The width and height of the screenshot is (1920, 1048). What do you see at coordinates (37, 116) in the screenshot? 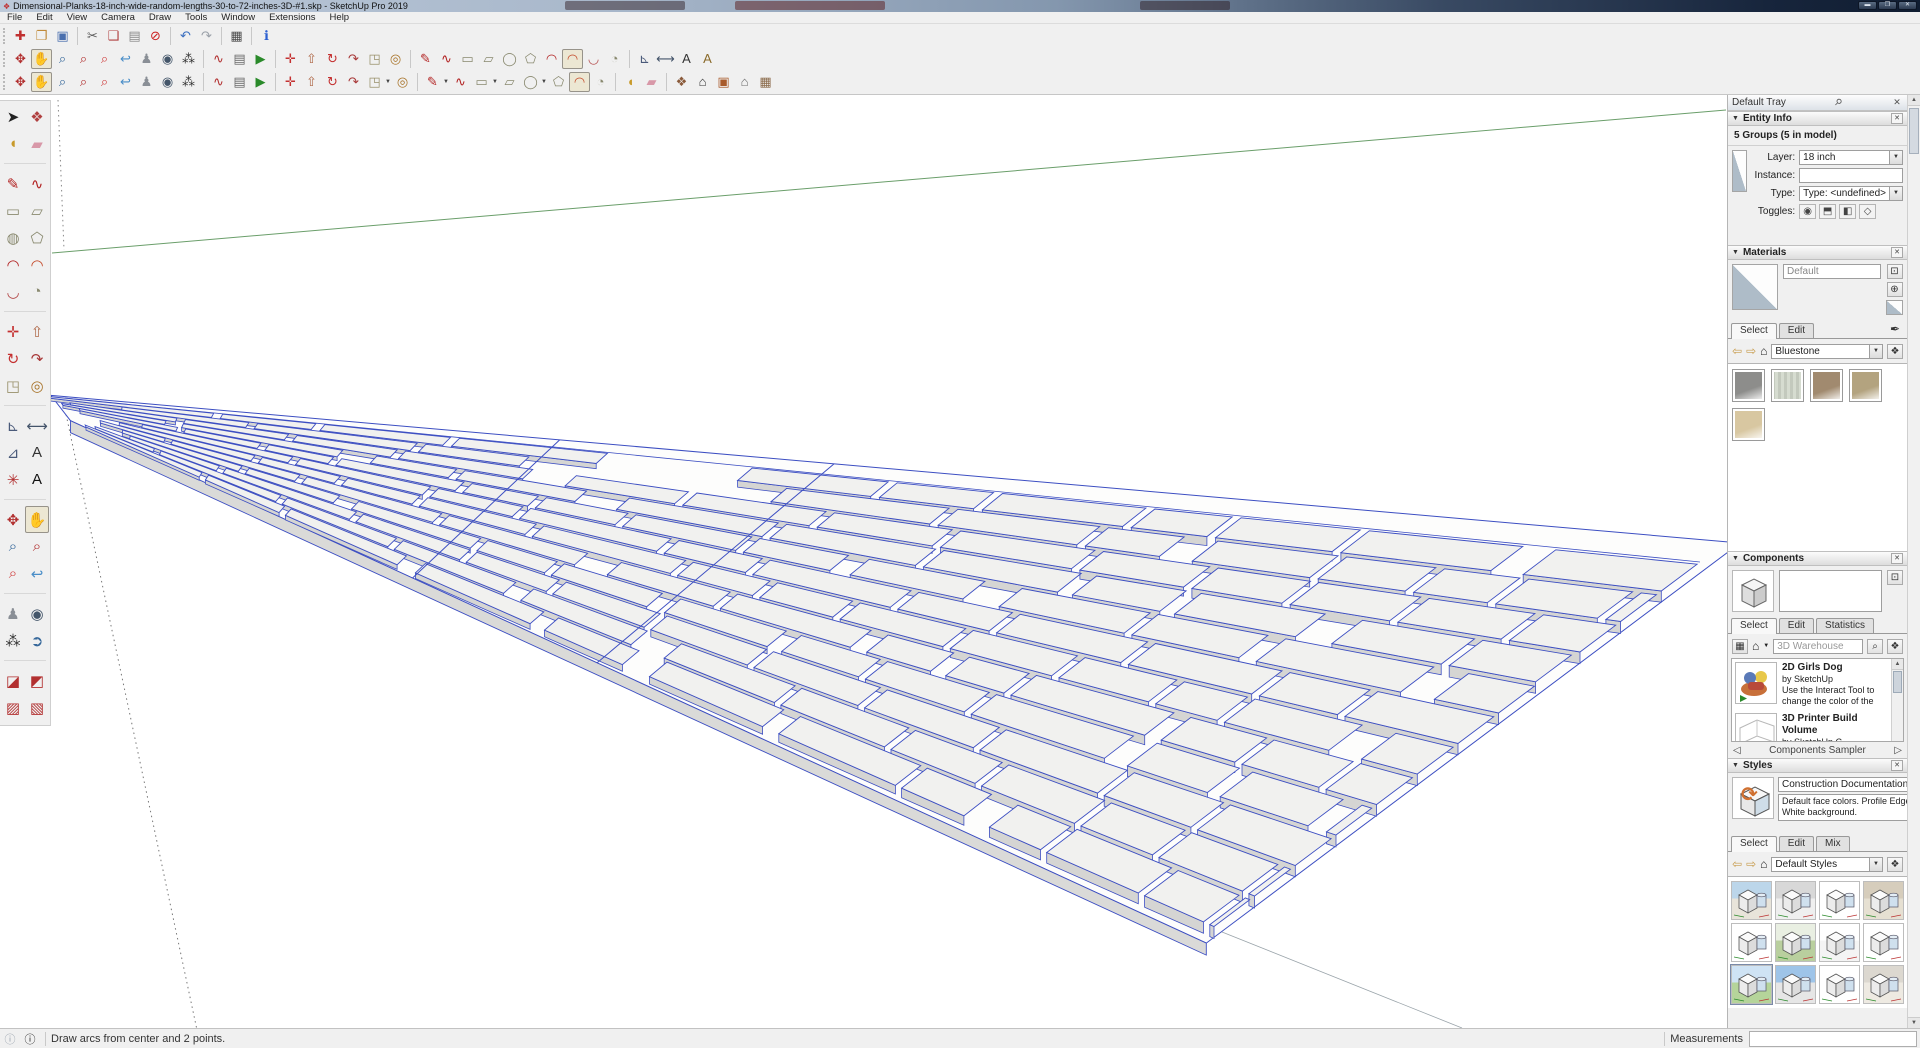
I see `make-component-icon: ❖` at bounding box center [37, 116].